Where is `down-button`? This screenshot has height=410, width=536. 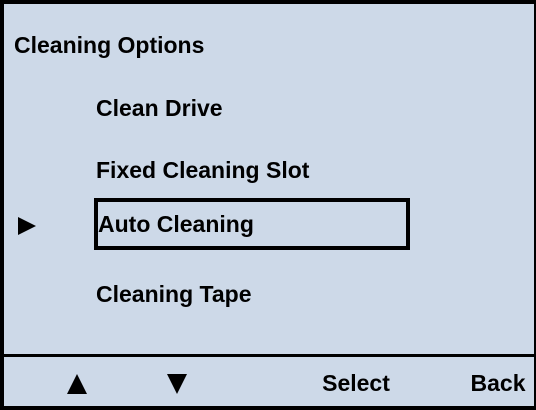 down-button is located at coordinates (177, 383).